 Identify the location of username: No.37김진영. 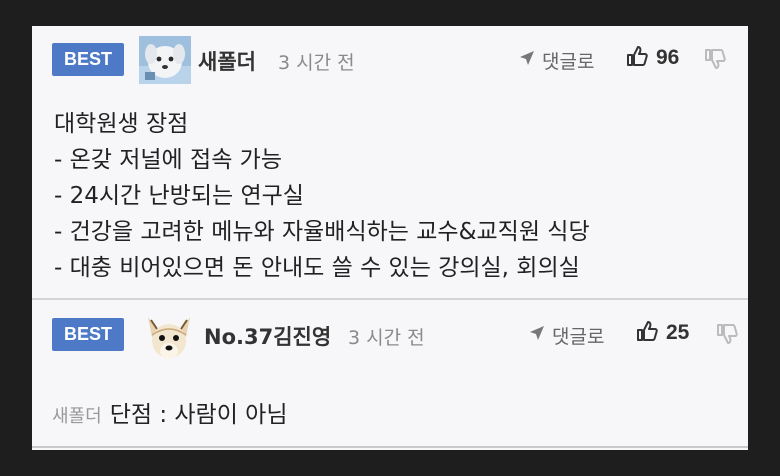
(267, 336).